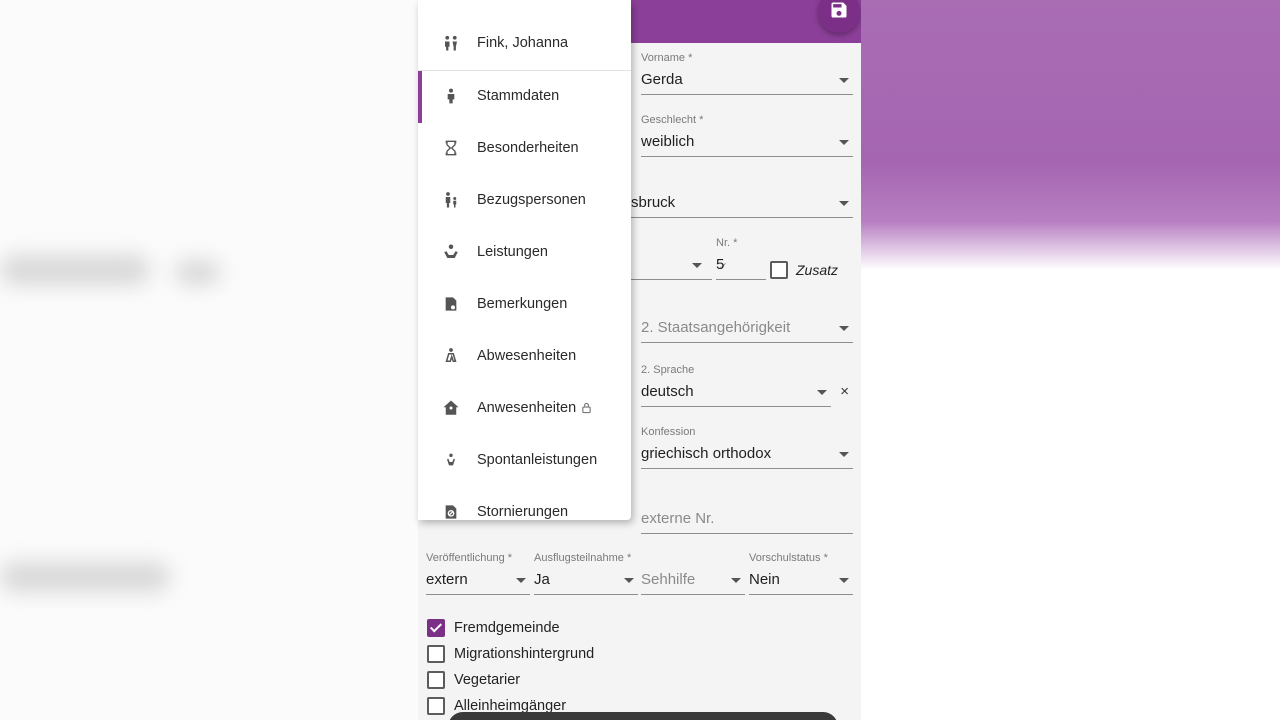 This screenshot has width=1280, height=720. I want to click on house-person-icon, so click(451, 408).